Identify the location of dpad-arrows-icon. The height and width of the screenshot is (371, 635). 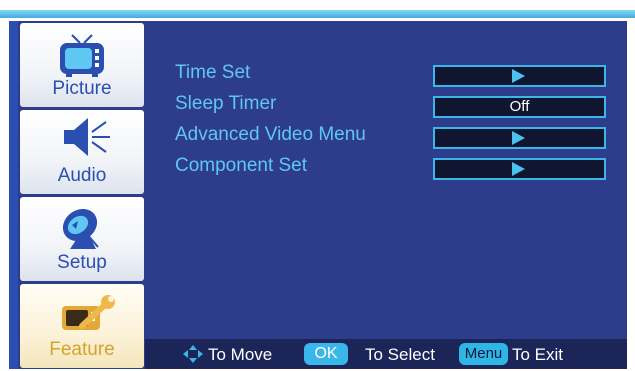
(193, 356).